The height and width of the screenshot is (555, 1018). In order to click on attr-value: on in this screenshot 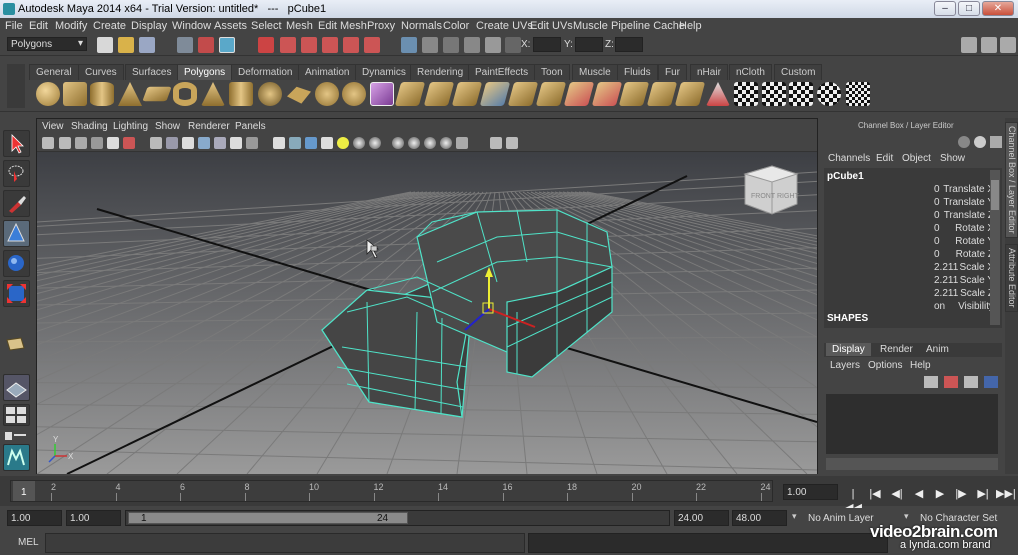, I will do `click(939, 306)`.